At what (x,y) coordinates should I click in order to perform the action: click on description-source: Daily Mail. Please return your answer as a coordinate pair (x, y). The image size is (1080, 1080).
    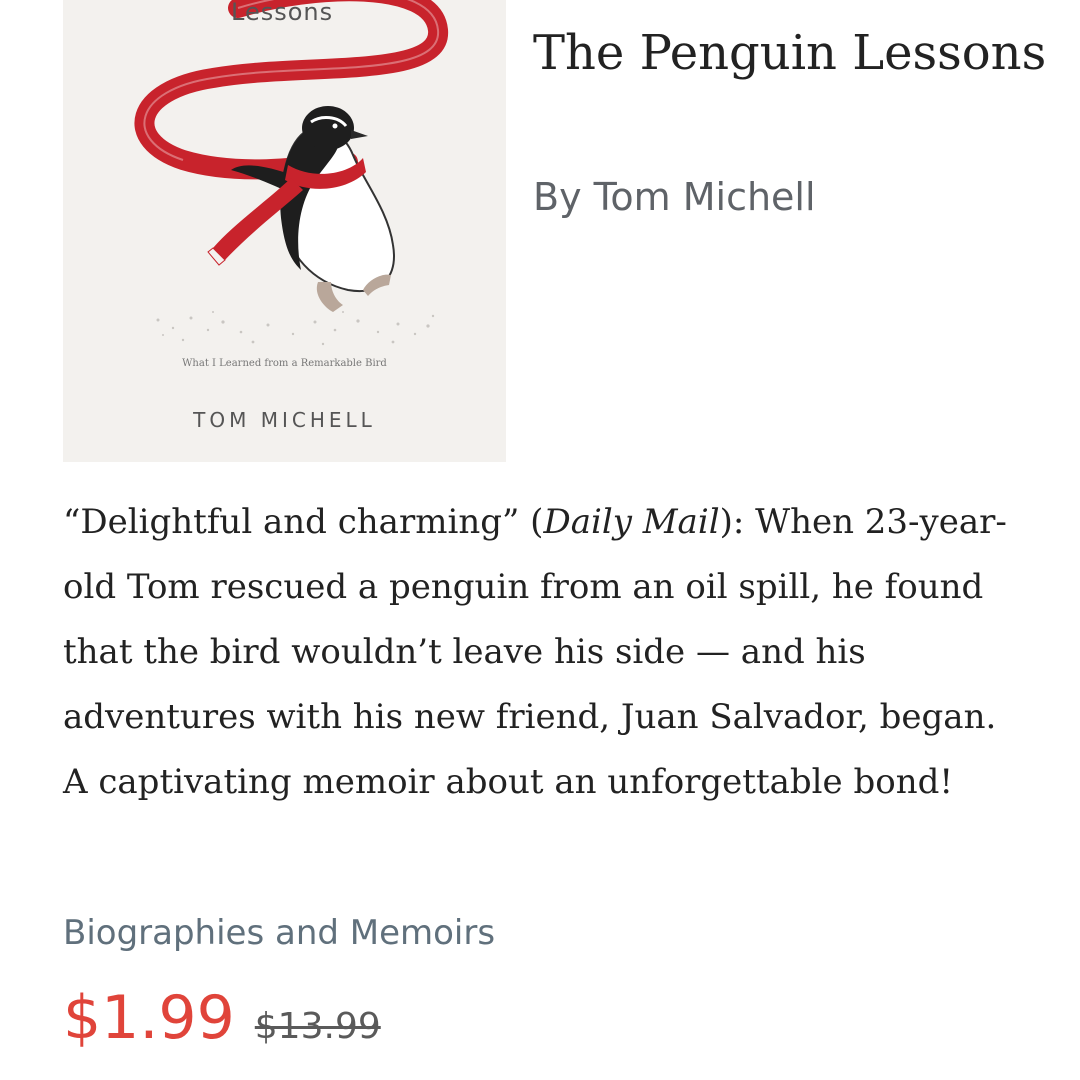
    Looking at the image, I should click on (631, 522).